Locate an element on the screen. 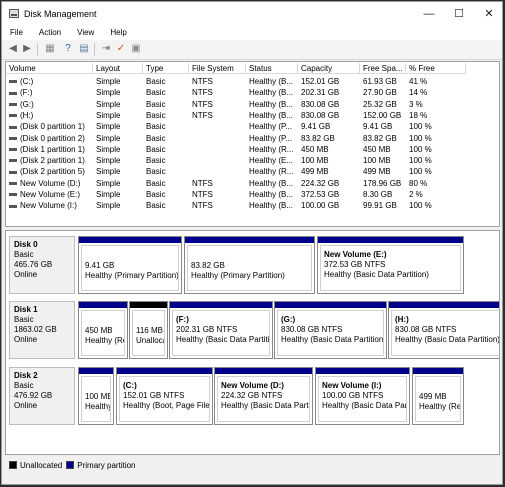 This screenshot has width=505, height=487. volume-cell: 83.82 GB is located at coordinates (380, 138).